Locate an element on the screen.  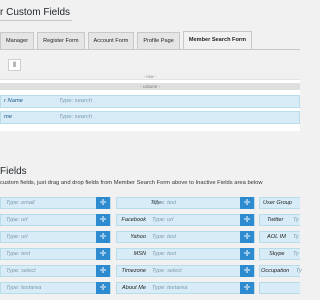
inactive-field is located at coordinates (279, 288).